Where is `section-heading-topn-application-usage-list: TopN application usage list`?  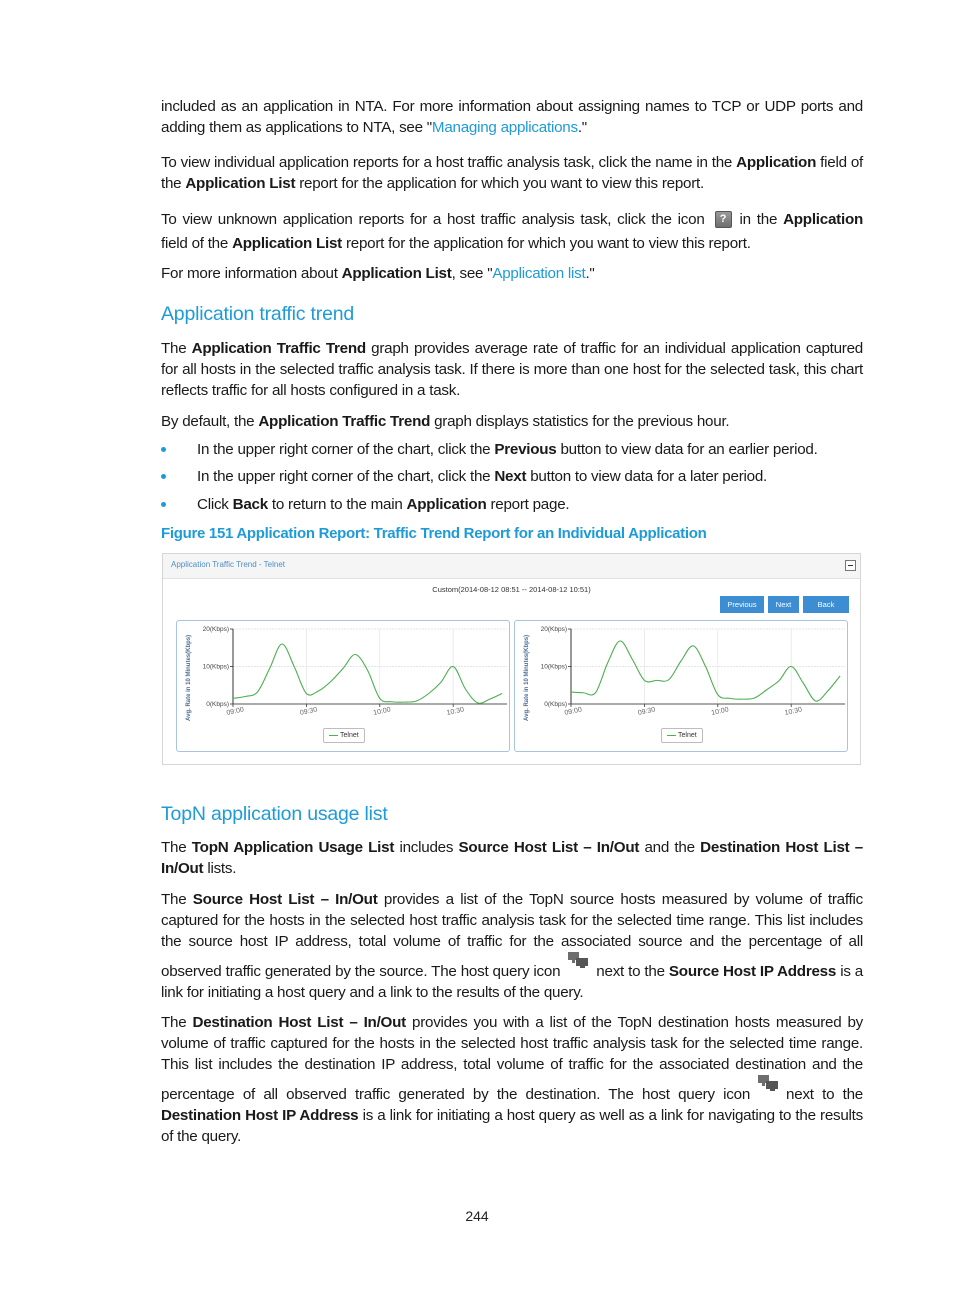
section-heading-topn-application-usage-list: TopN application usage list is located at coordinates (274, 814).